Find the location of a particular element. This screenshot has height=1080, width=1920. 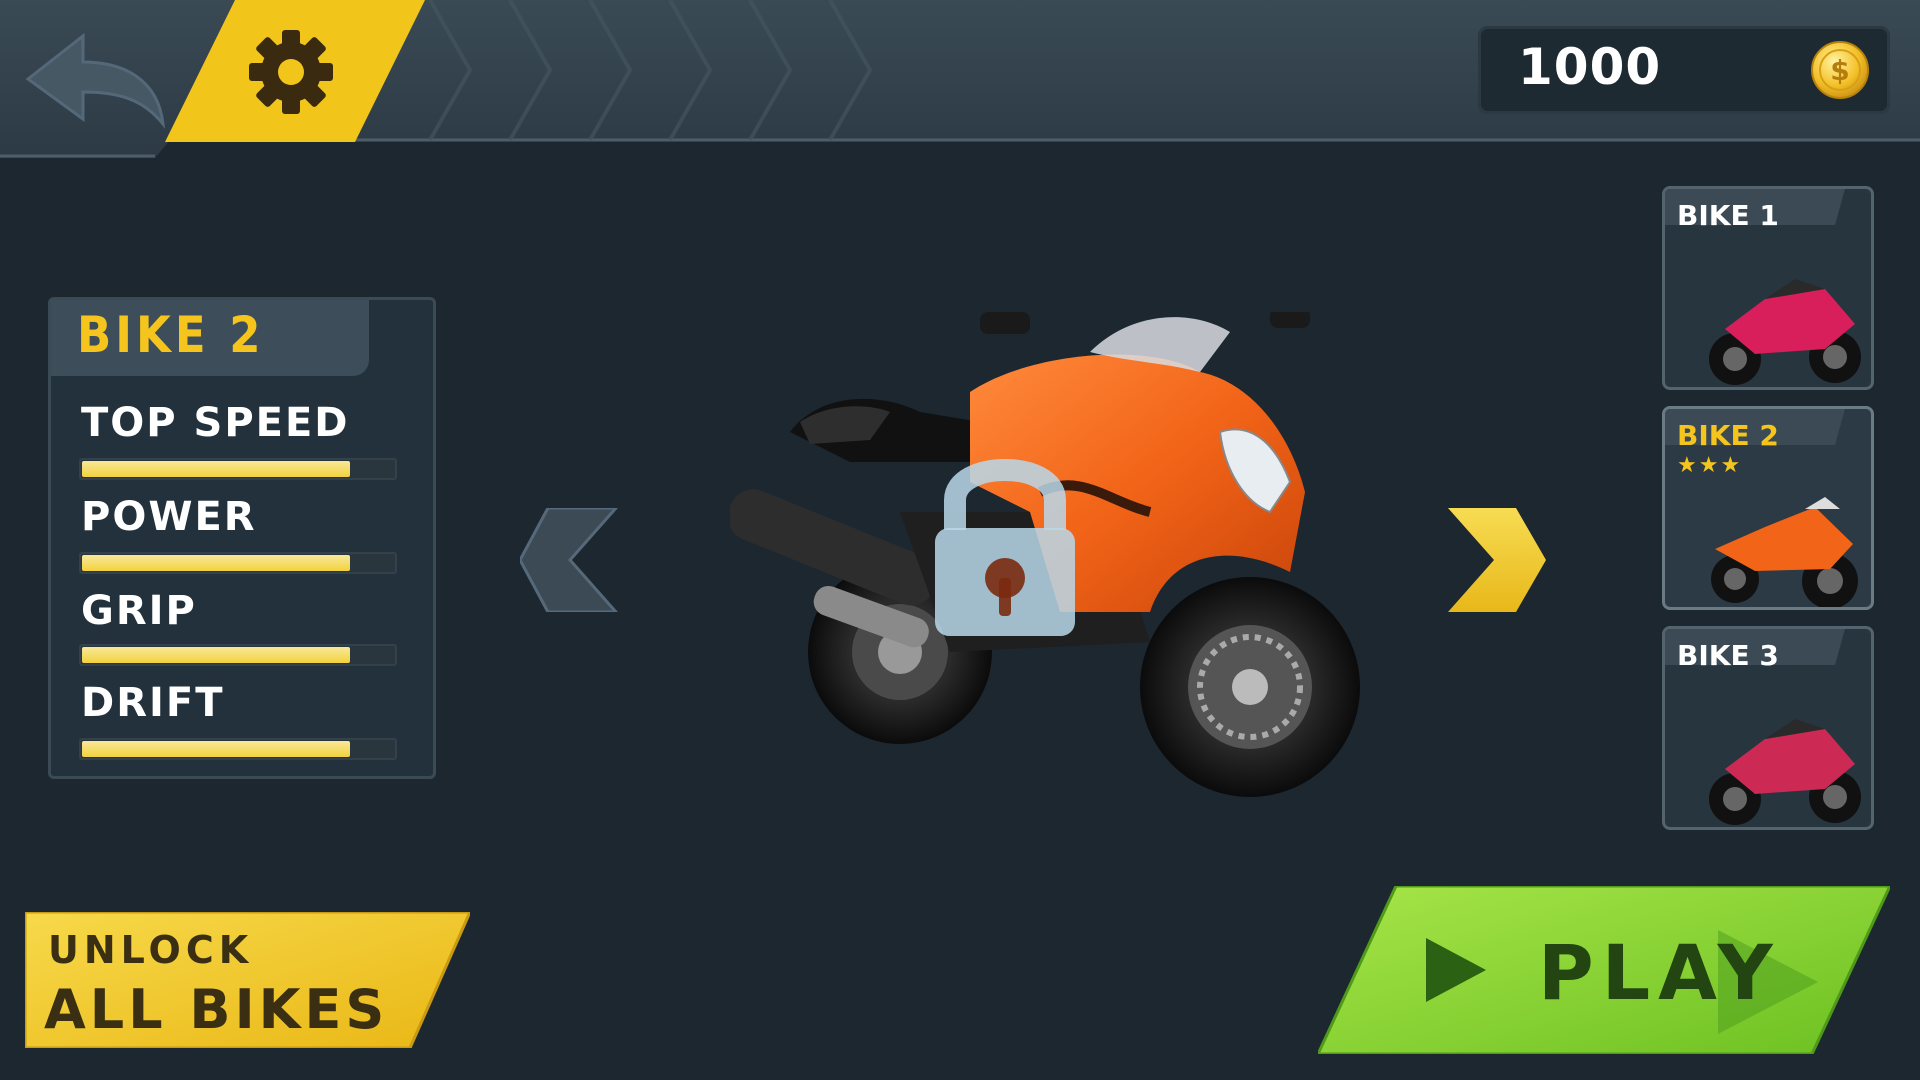

stat-label-drift: DRIFT is located at coordinates (153, 703).